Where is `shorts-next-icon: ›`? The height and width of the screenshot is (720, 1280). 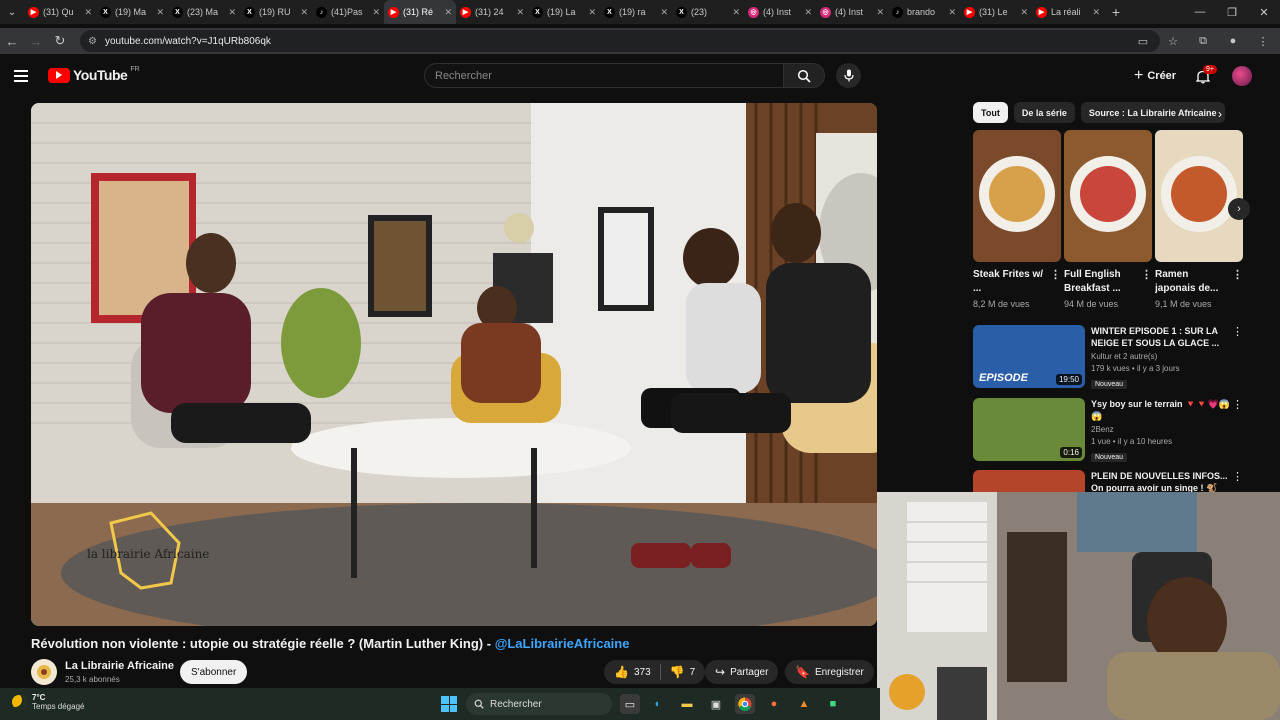 shorts-next-icon: › is located at coordinates (1239, 209).